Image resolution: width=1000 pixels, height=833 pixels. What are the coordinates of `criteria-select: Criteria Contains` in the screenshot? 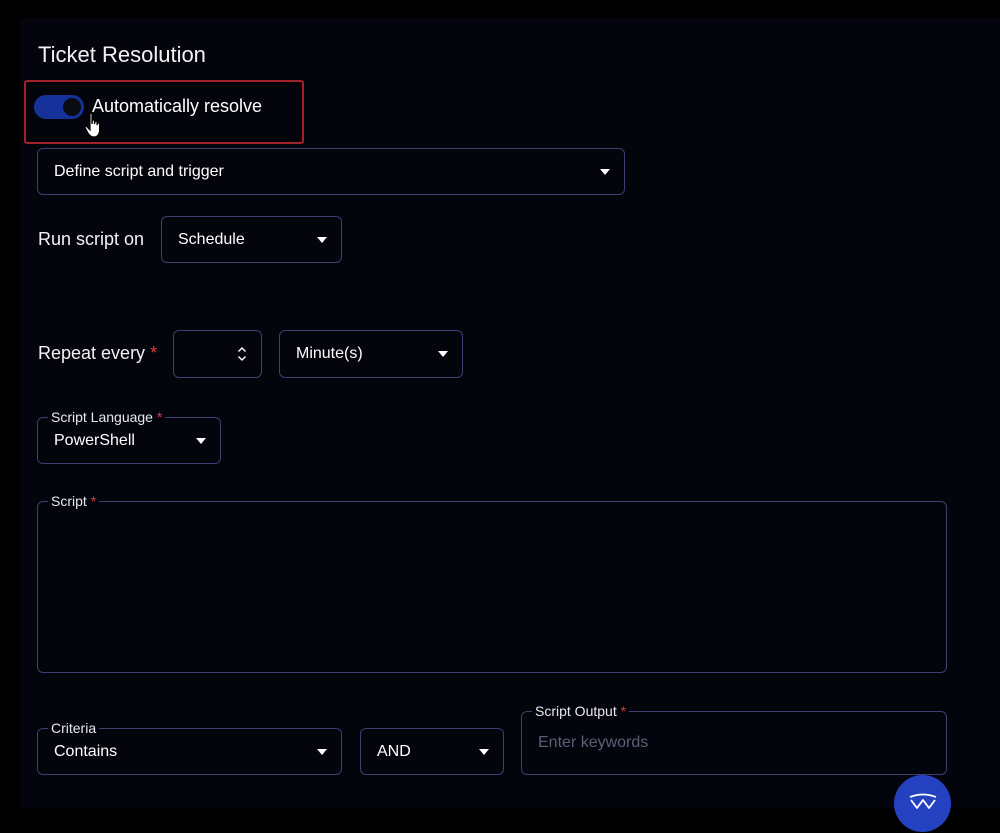 It's located at (189, 747).